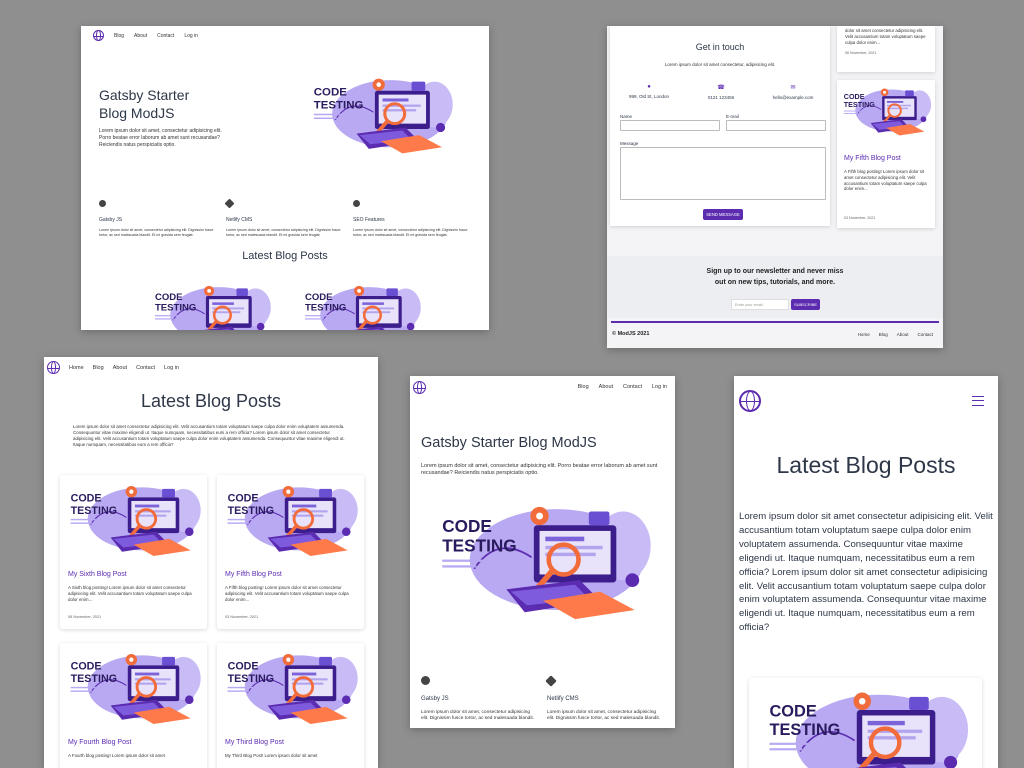 The width and height of the screenshot is (1024, 768). What do you see at coordinates (543, 563) in the screenshot?
I see `hero-illustration: CODE TESTING` at bounding box center [543, 563].